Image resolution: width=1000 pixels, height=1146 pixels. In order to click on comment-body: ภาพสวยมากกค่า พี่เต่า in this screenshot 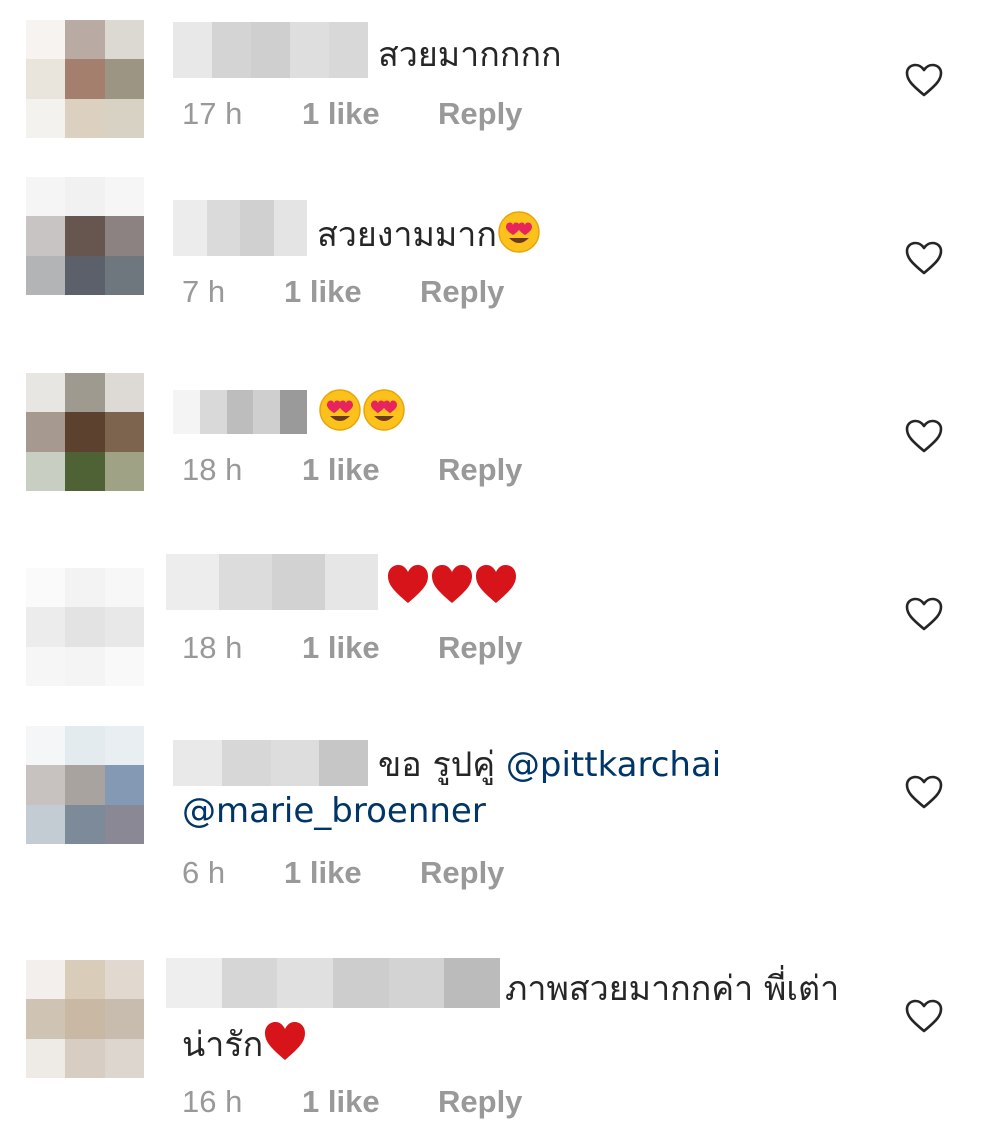, I will do `click(672, 989)`.